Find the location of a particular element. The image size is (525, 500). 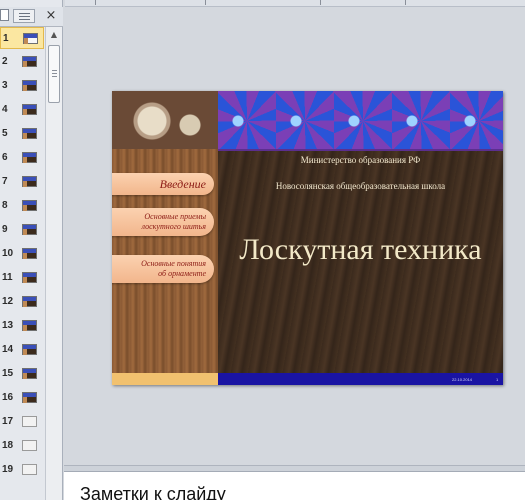

slide-thumbnail: 3 is located at coordinates (22, 86).